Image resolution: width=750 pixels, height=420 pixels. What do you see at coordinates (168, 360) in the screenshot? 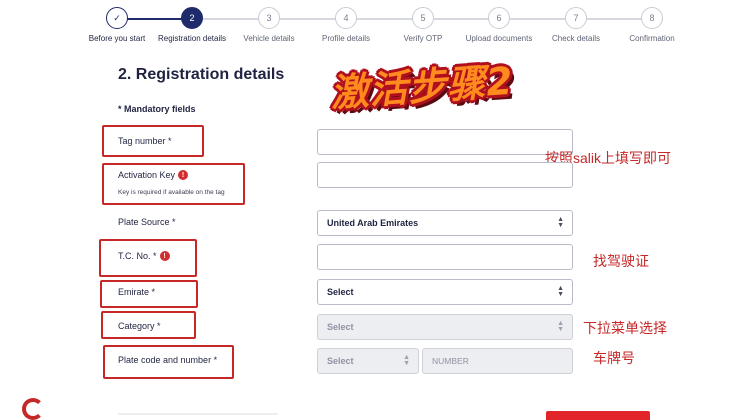
I see `plate-code-label: Plate code and number *` at bounding box center [168, 360].